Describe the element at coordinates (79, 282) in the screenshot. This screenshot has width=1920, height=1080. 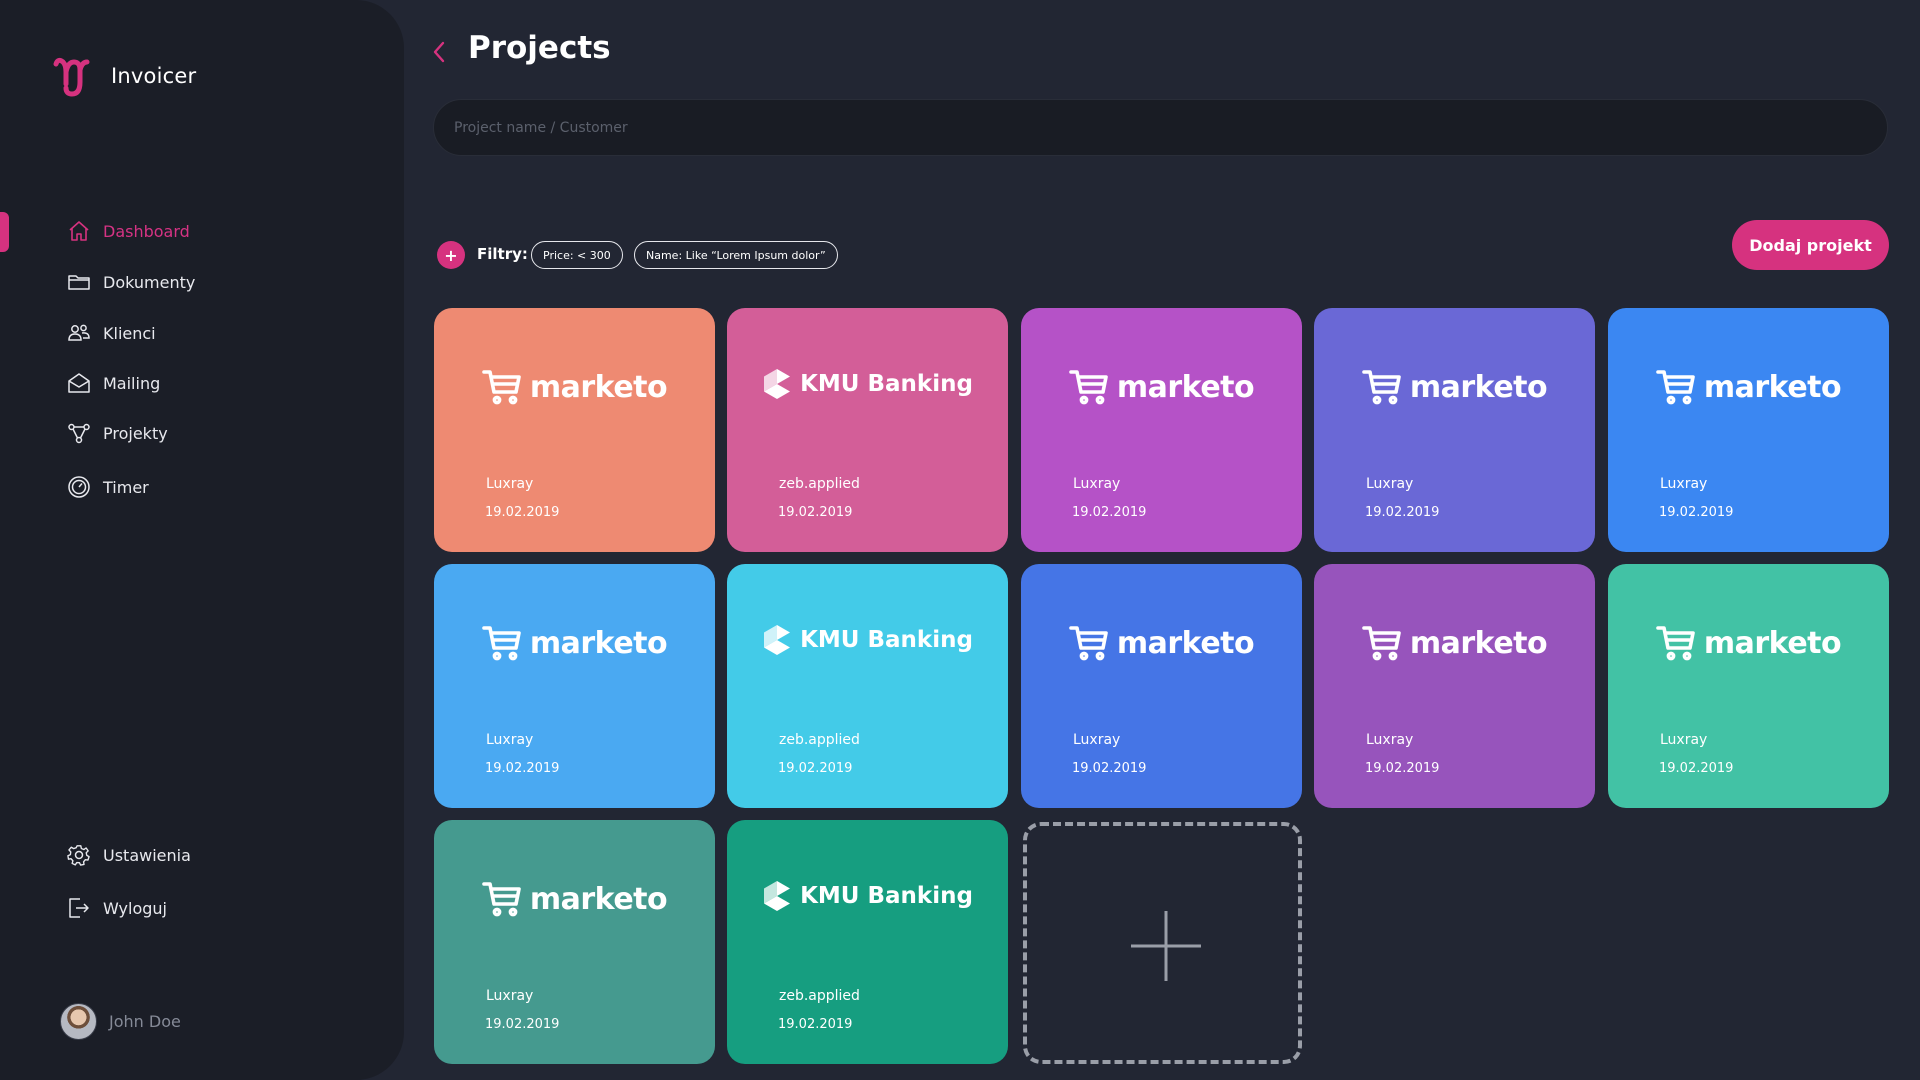
I see `folder-icon` at that location.